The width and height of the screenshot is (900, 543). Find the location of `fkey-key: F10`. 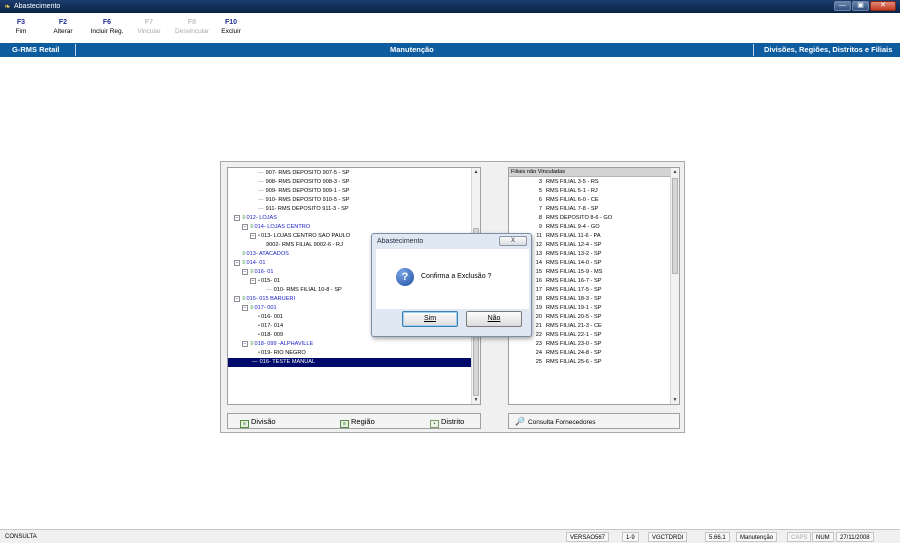

fkey-key: F10 is located at coordinates (231, 22).